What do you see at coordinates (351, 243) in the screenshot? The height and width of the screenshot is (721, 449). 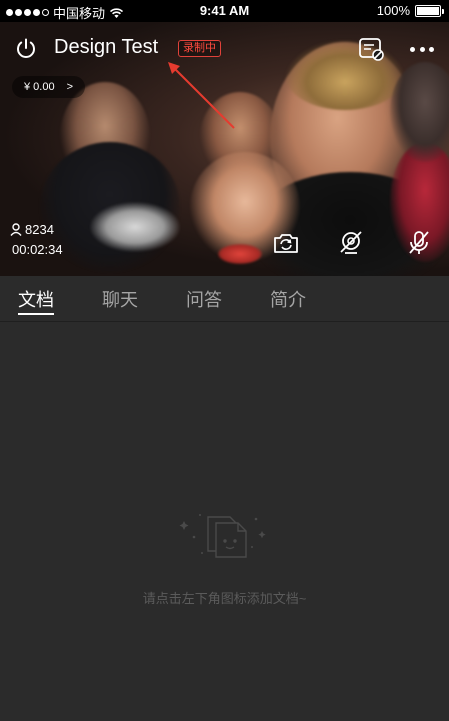 I see `camera-off-icon` at bounding box center [351, 243].